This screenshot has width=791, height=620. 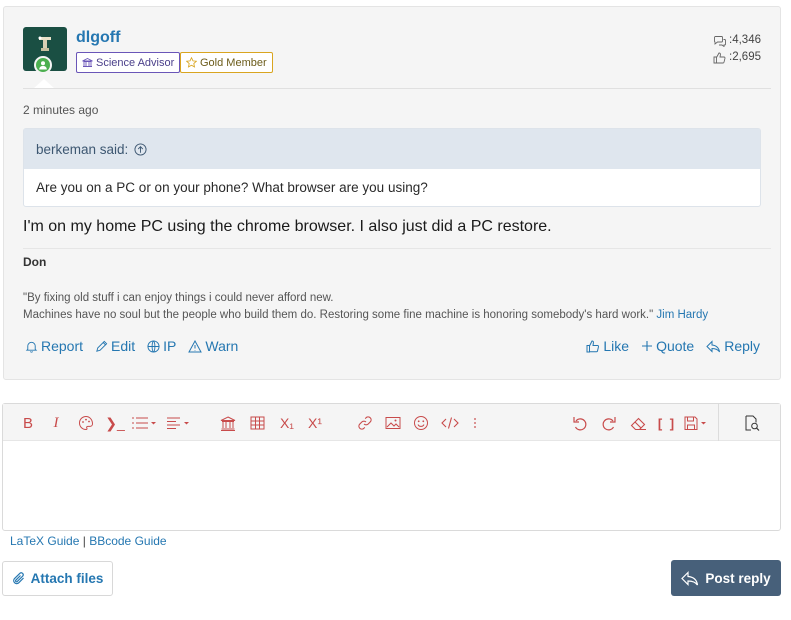 I want to click on redo-icon, so click(x=609, y=424).